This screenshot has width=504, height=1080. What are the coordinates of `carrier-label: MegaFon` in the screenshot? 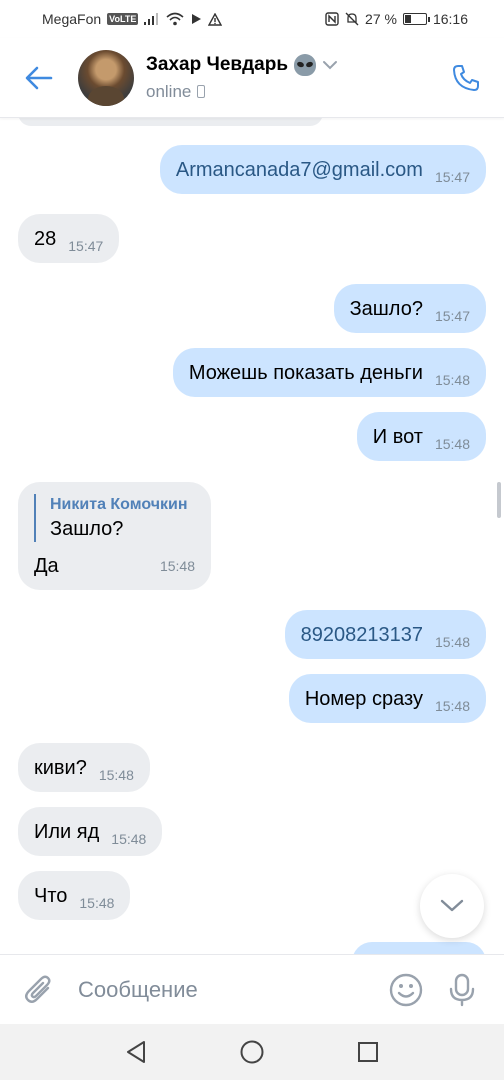 It's located at (72, 19).